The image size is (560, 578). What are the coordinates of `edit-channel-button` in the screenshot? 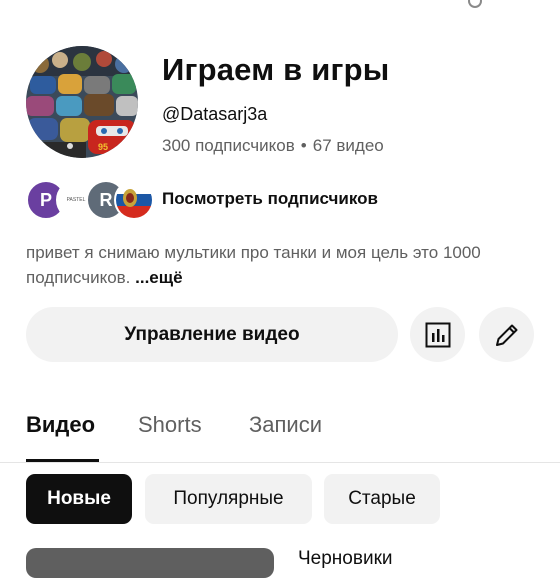 It's located at (506, 334).